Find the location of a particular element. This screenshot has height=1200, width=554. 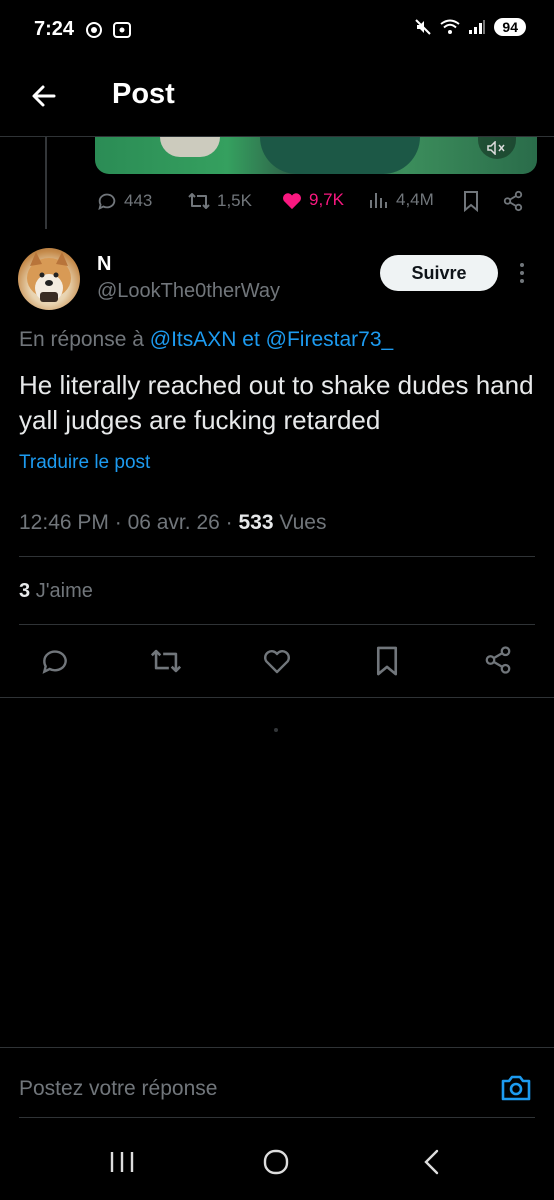

follow-button: Suivre is located at coordinates (439, 273).